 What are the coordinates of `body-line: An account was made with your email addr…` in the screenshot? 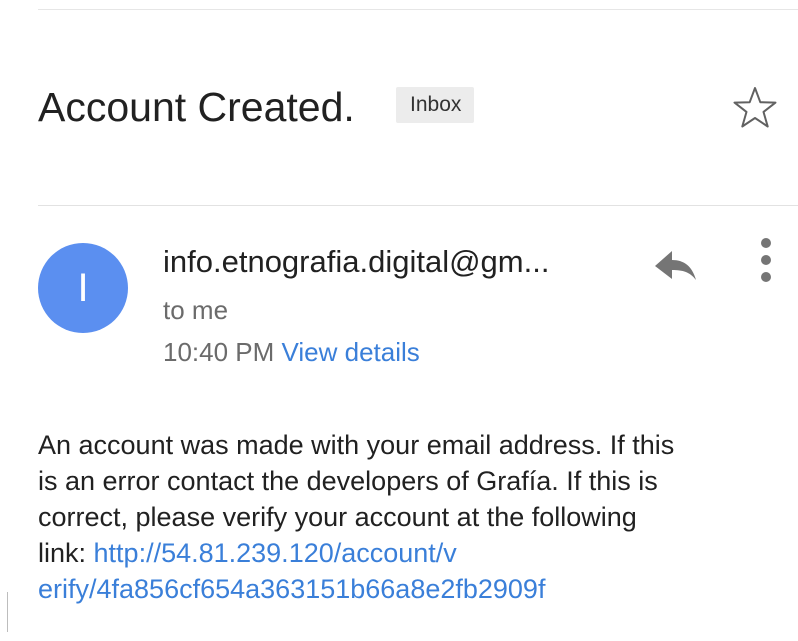 It's located at (356, 445).